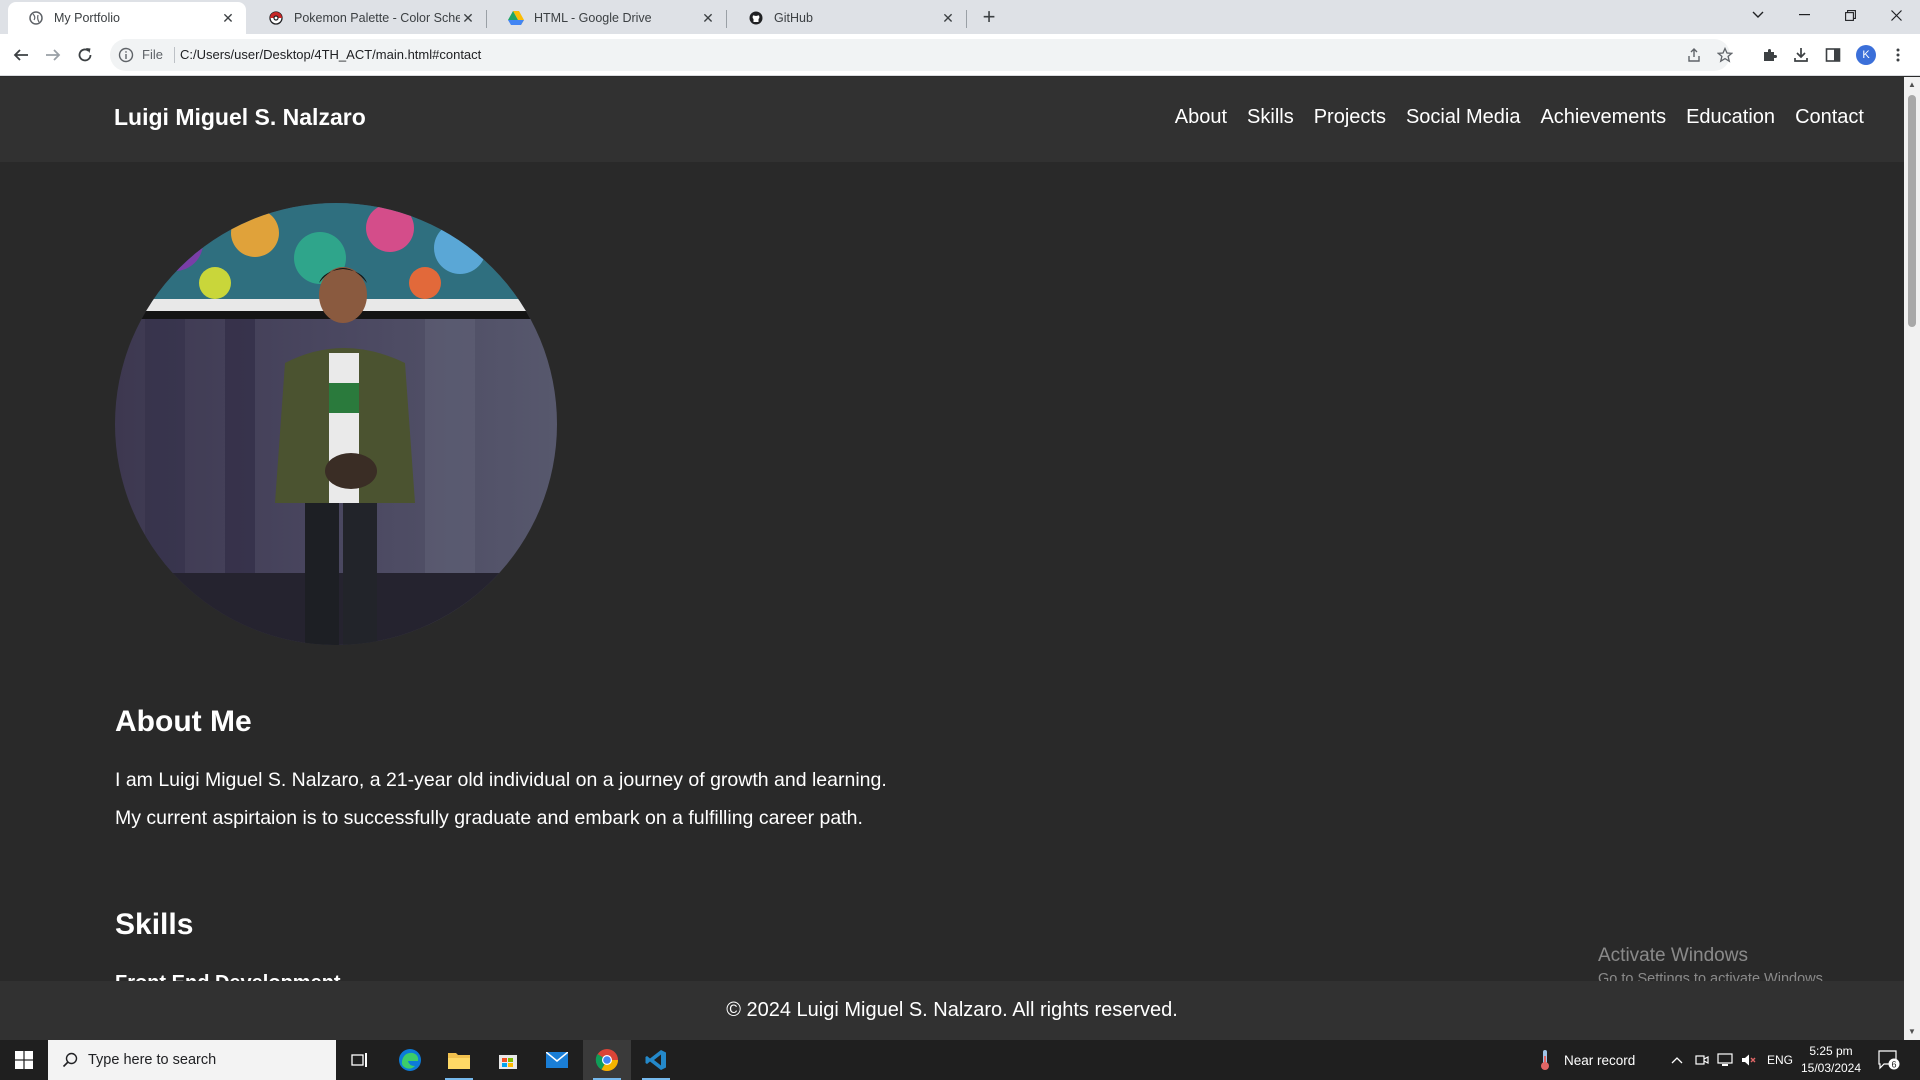 This screenshot has width=1920, height=1080. Describe the element at coordinates (1201, 117) in the screenshot. I see `nav-about: About` at that location.